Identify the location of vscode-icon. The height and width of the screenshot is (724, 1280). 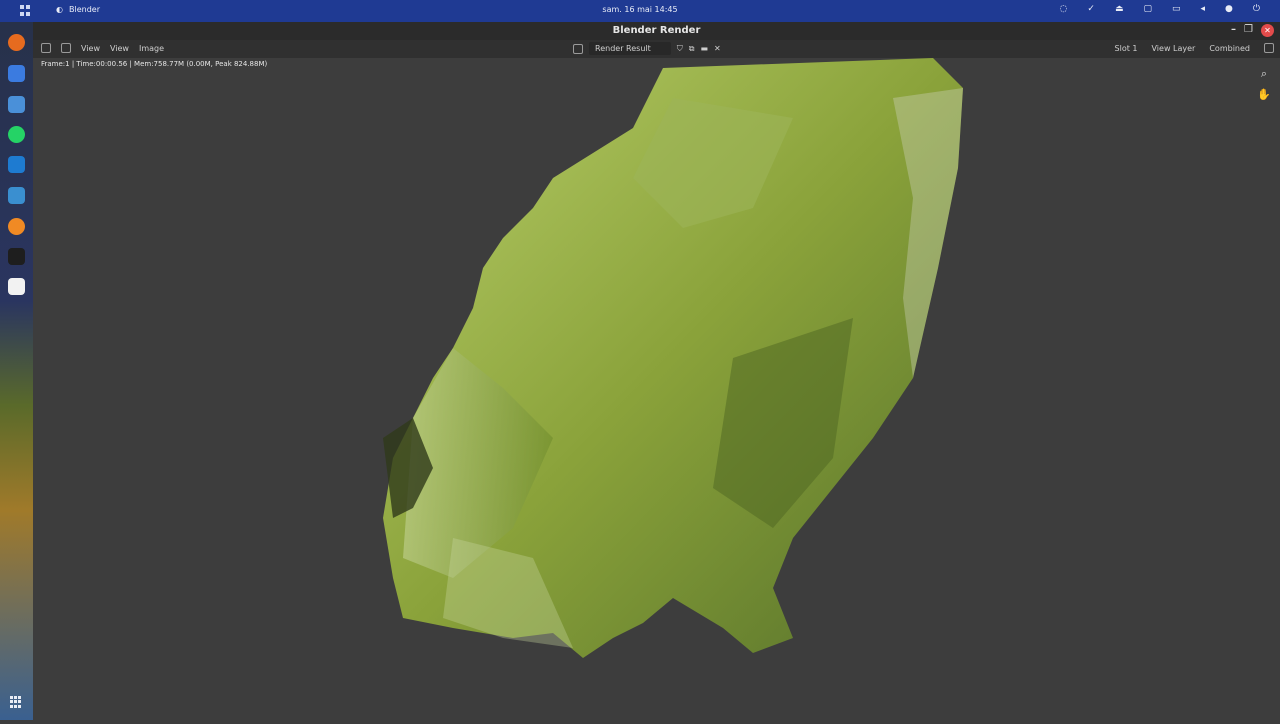
(16, 164).